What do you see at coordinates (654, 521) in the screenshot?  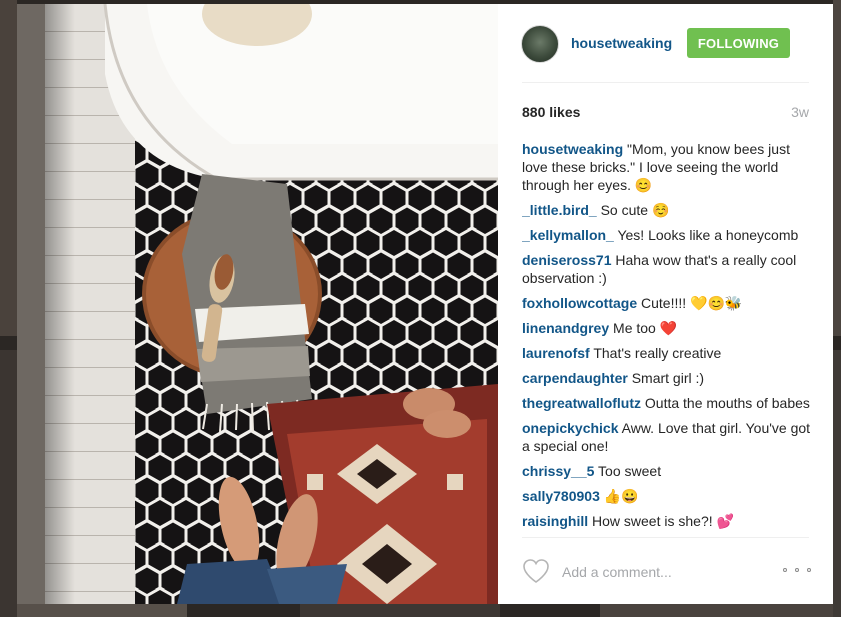 I see `comment-text: How sweet is she?!` at bounding box center [654, 521].